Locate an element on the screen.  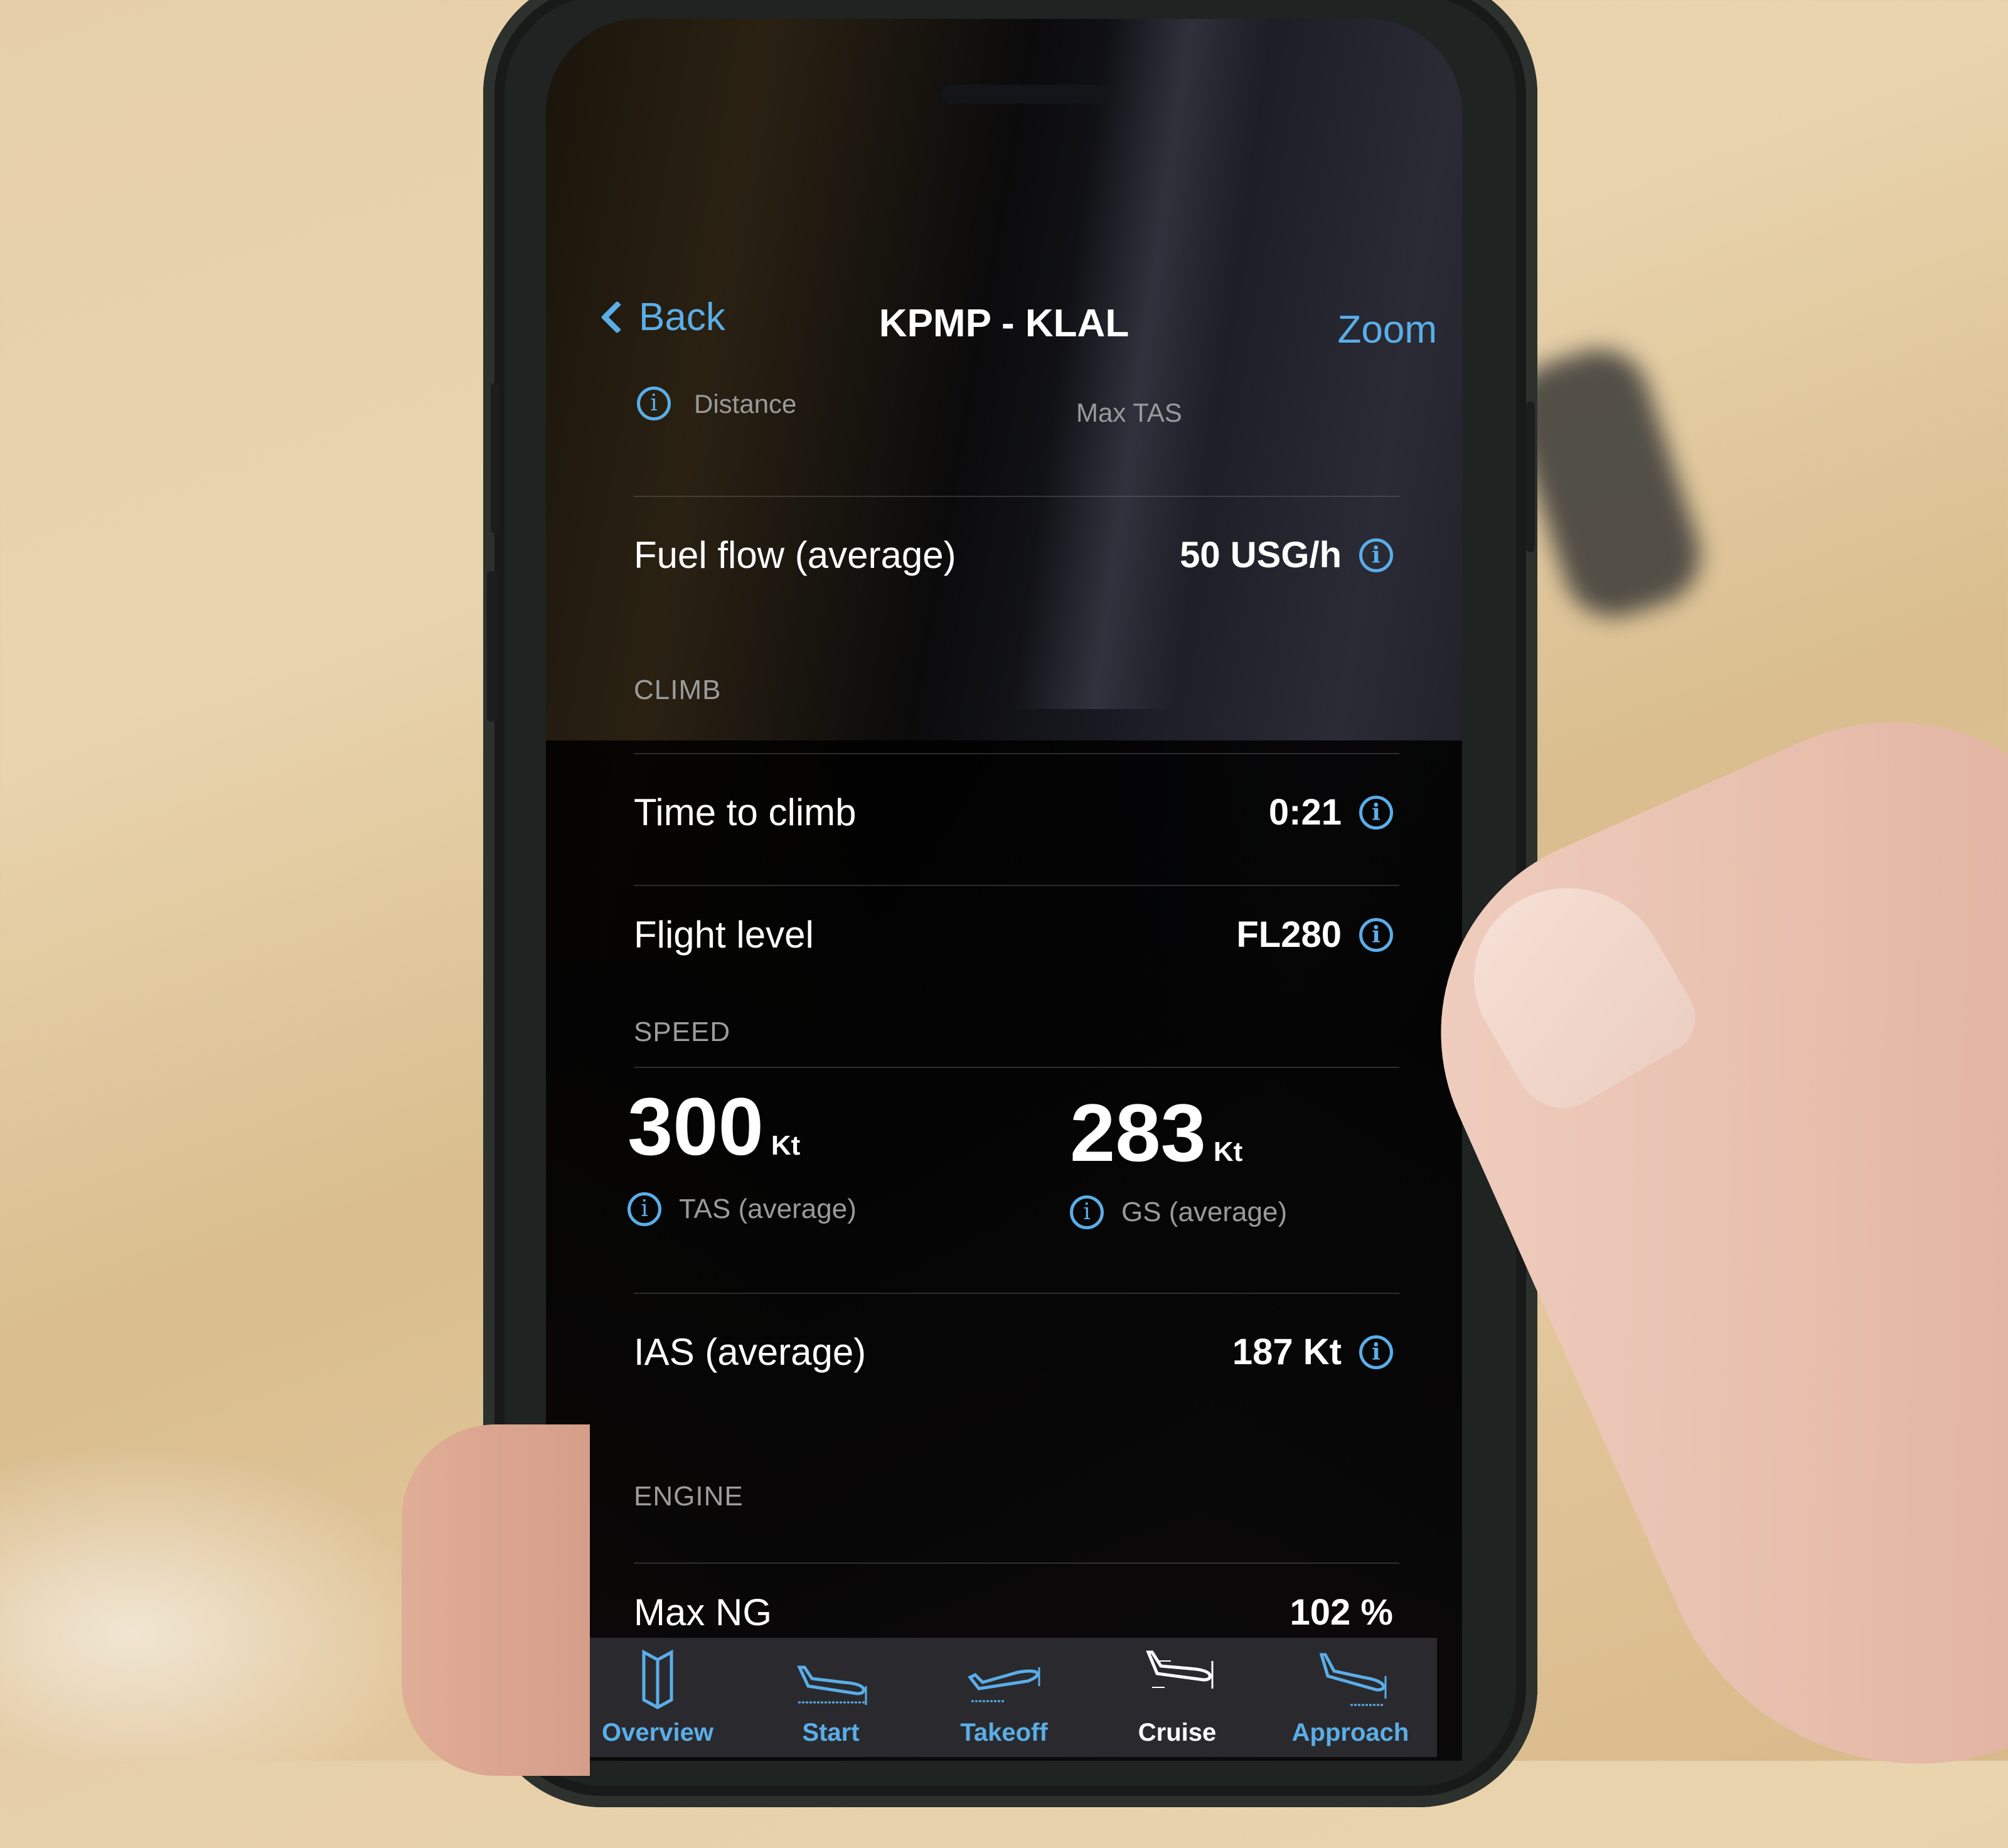
tas-value: 300 Kt is located at coordinates (714, 1126).